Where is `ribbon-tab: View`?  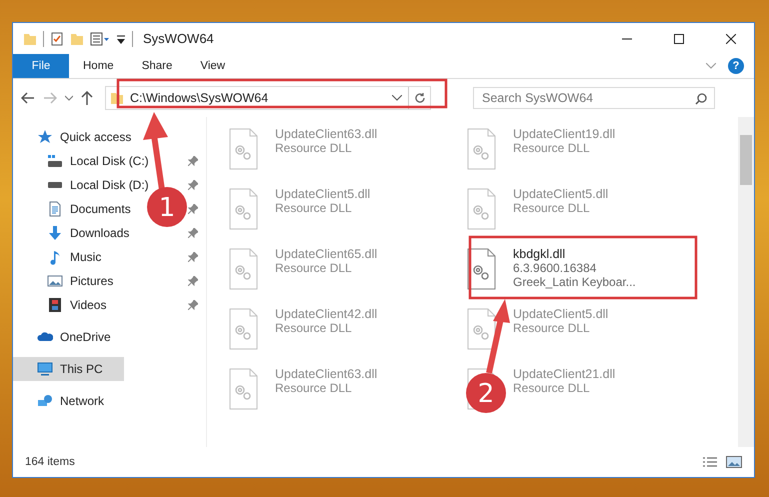 ribbon-tab: View is located at coordinates (213, 66).